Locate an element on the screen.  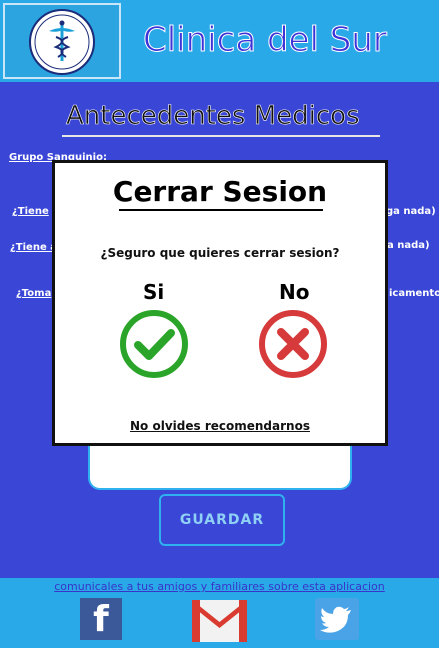
cancel-x-icon is located at coordinates (293, 344).